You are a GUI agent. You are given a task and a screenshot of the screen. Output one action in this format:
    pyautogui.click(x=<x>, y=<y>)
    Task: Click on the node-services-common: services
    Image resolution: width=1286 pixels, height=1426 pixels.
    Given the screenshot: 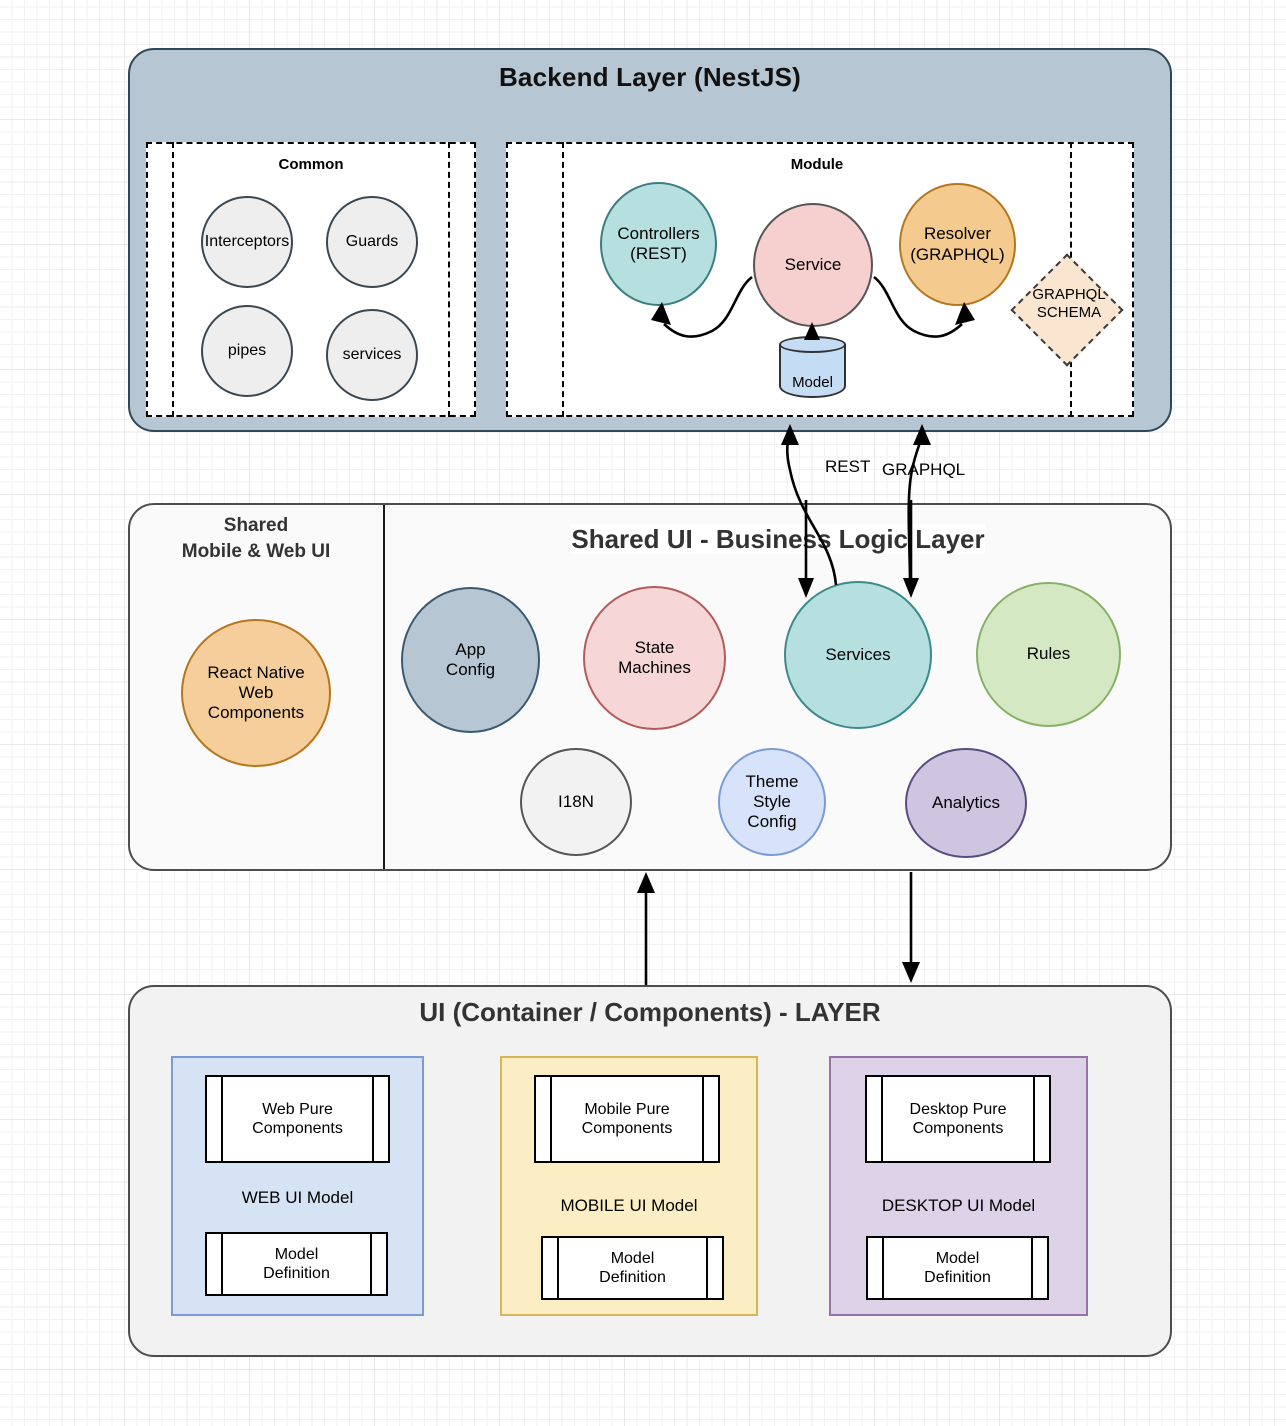 What is the action you would take?
    pyautogui.click(x=372, y=355)
    